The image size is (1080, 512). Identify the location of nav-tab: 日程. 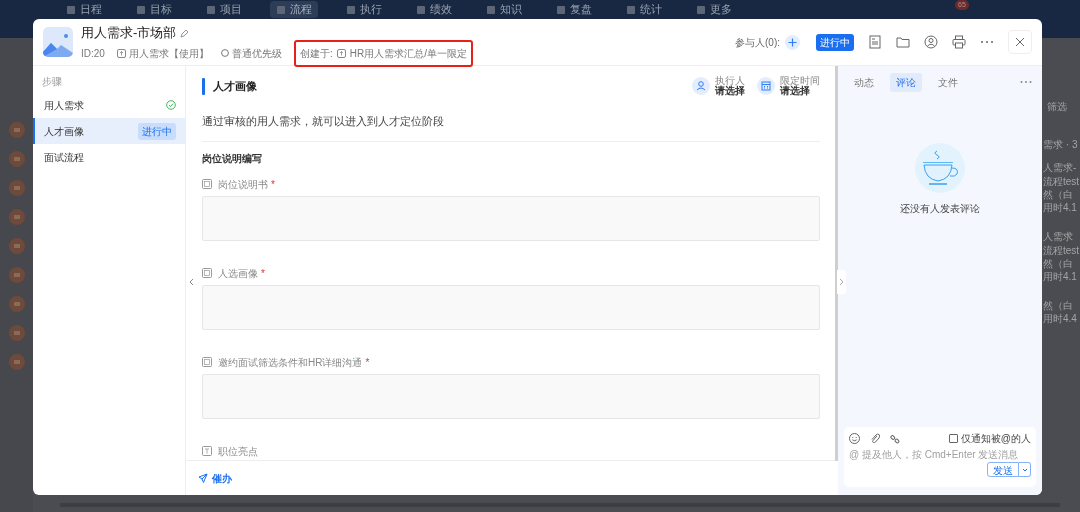
(84, 9).